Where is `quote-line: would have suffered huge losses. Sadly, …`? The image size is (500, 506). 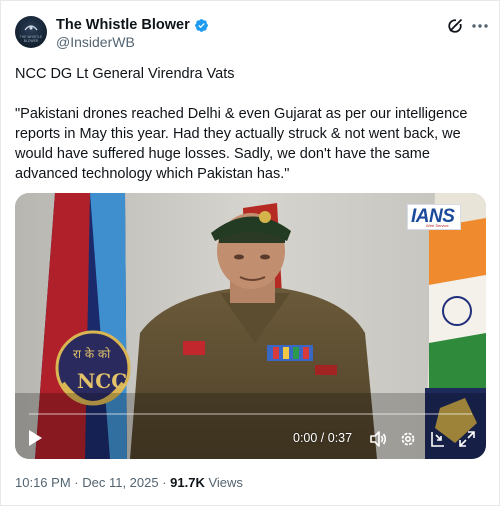 quote-line: would have suffered huge losses. Sadly, … is located at coordinates (222, 154).